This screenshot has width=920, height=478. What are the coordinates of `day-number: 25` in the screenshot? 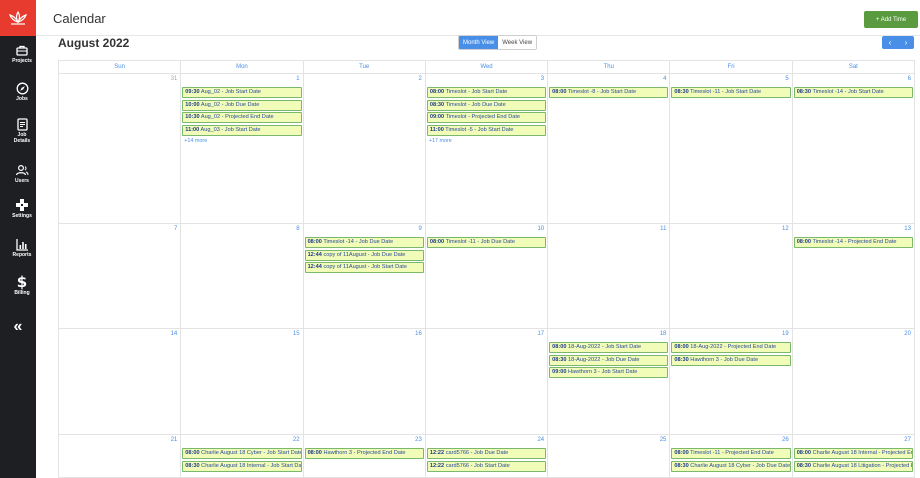 It's located at (663, 440).